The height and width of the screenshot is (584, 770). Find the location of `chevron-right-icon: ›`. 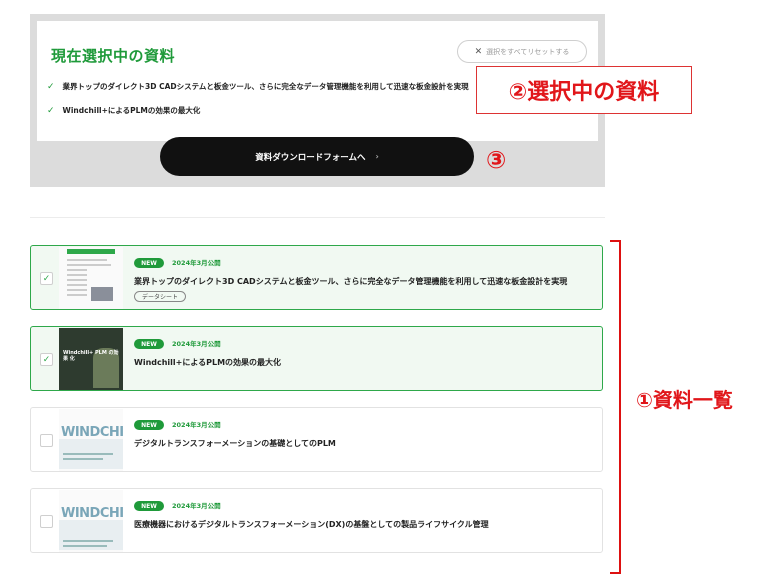

chevron-right-icon: › is located at coordinates (377, 156).